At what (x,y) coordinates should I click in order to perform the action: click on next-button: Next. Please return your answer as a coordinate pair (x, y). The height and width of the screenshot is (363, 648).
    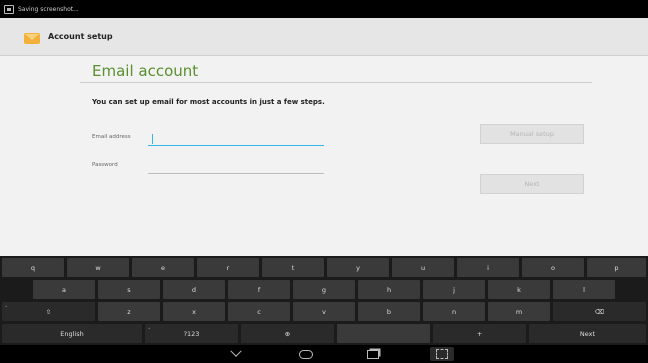
    Looking at the image, I should click on (532, 184).